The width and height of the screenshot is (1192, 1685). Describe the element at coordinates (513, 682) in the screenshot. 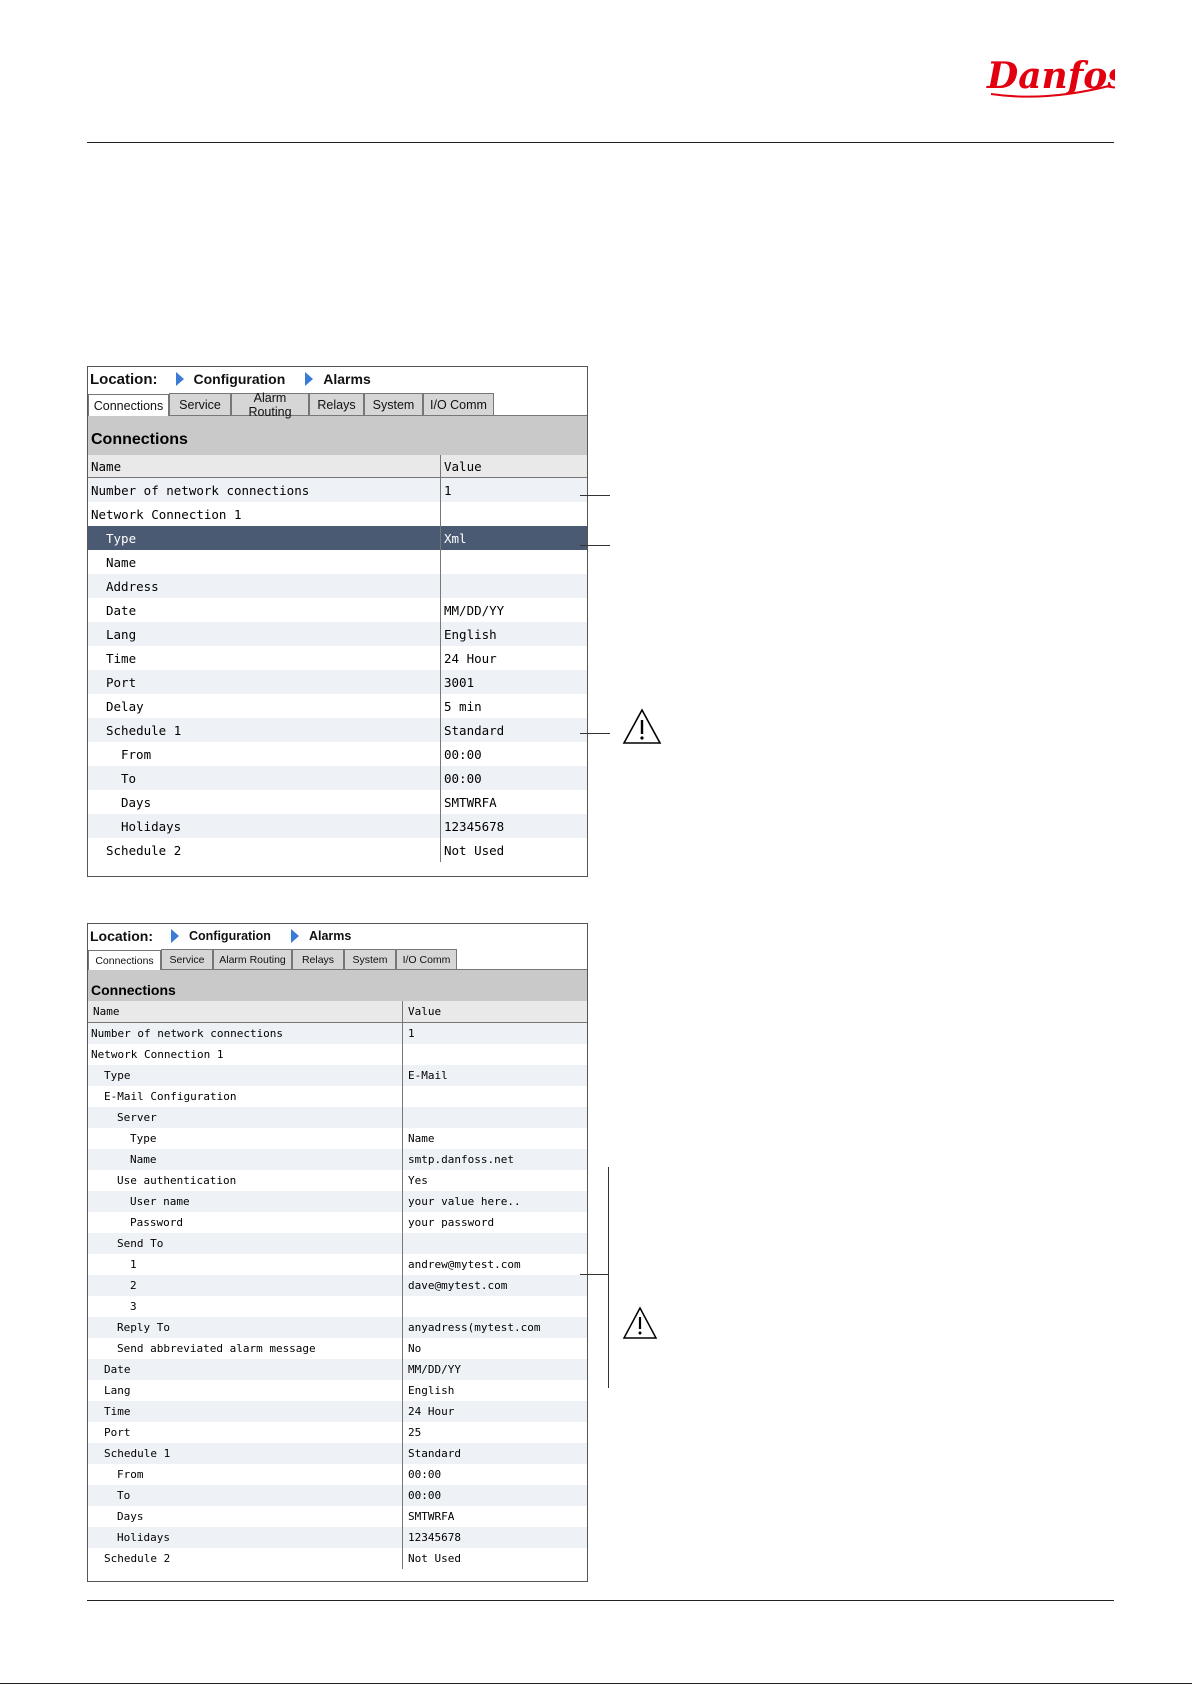

I see `row-value: 3001` at that location.